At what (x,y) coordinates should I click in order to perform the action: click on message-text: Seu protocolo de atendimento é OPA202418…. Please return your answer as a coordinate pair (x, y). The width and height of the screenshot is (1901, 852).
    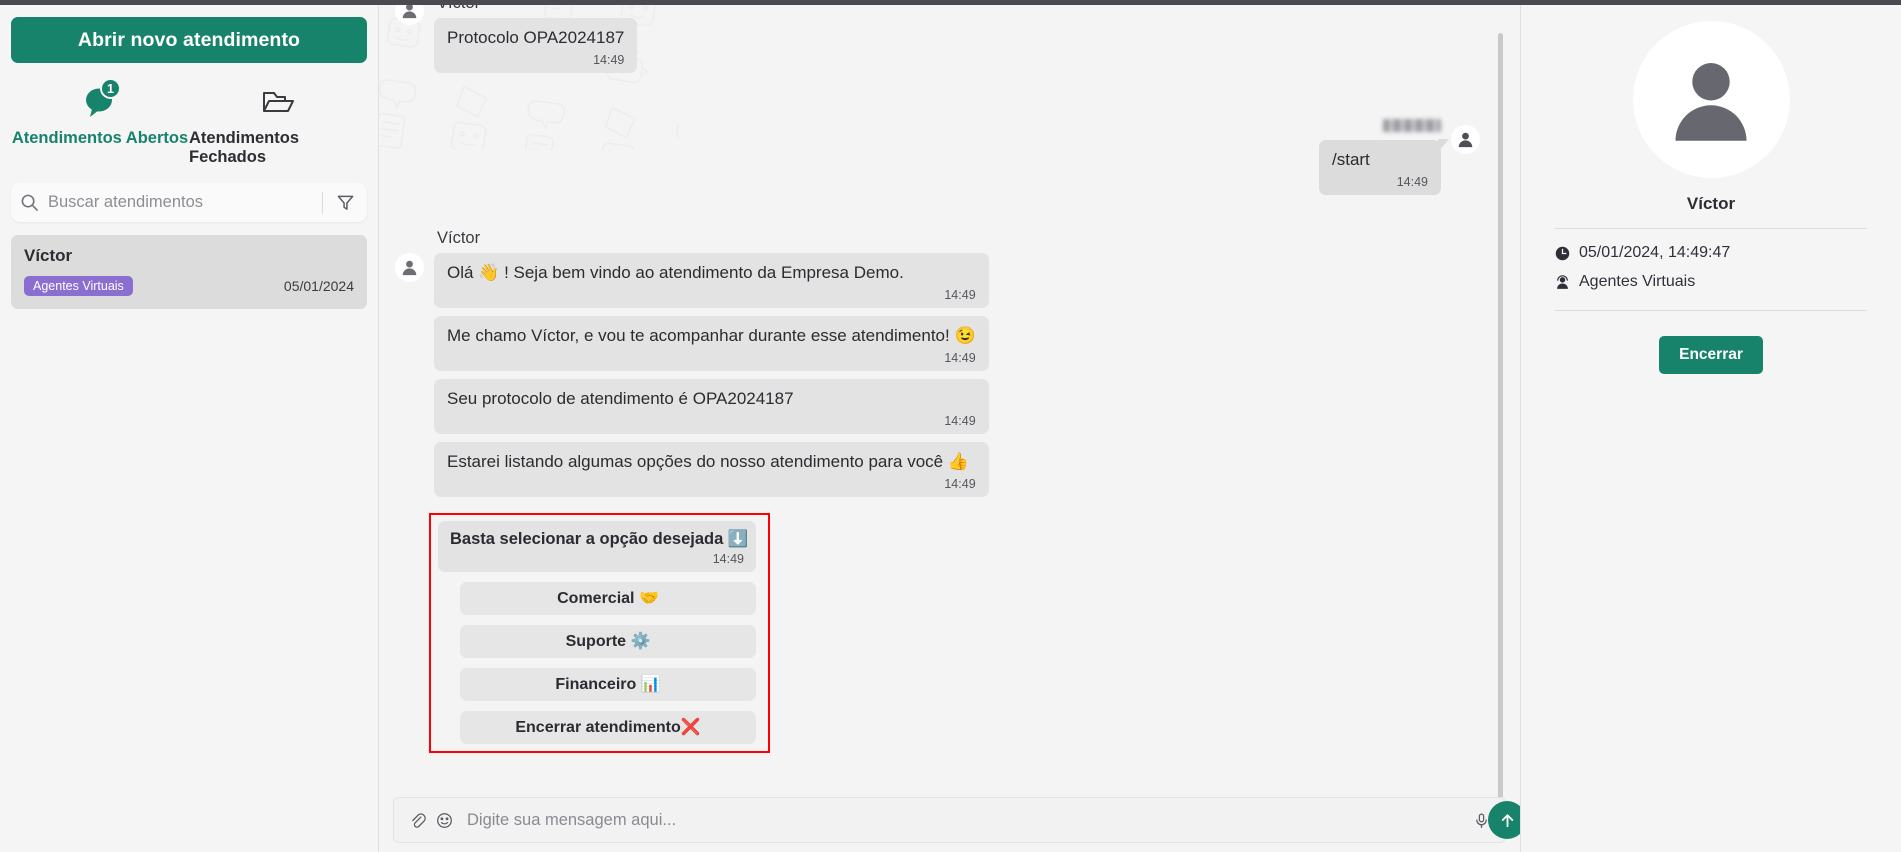
    Looking at the image, I should click on (620, 398).